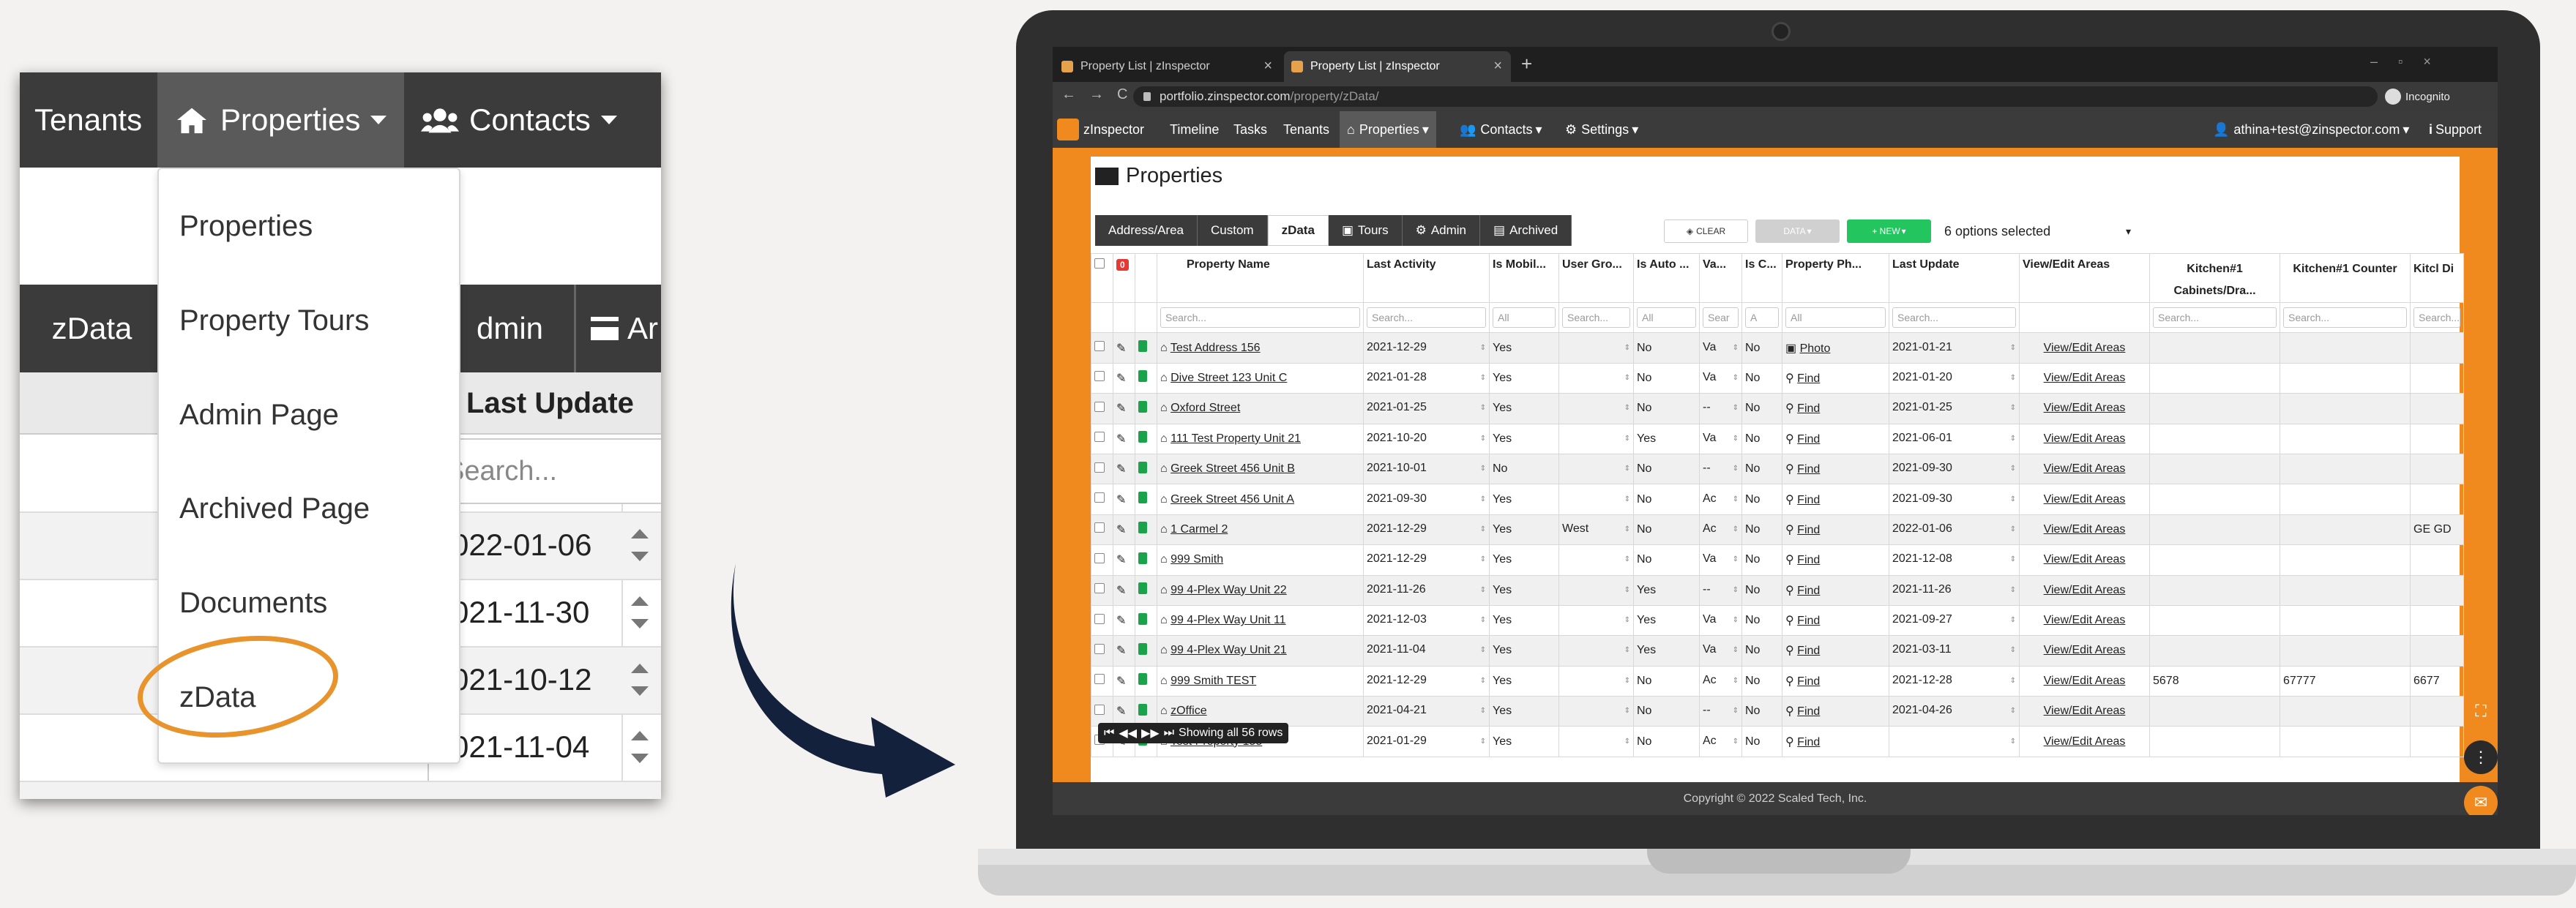 This screenshot has width=2576, height=908. Describe the element at coordinates (1706, 231) in the screenshot. I see `clear-button: ◈ CLEAR` at that location.